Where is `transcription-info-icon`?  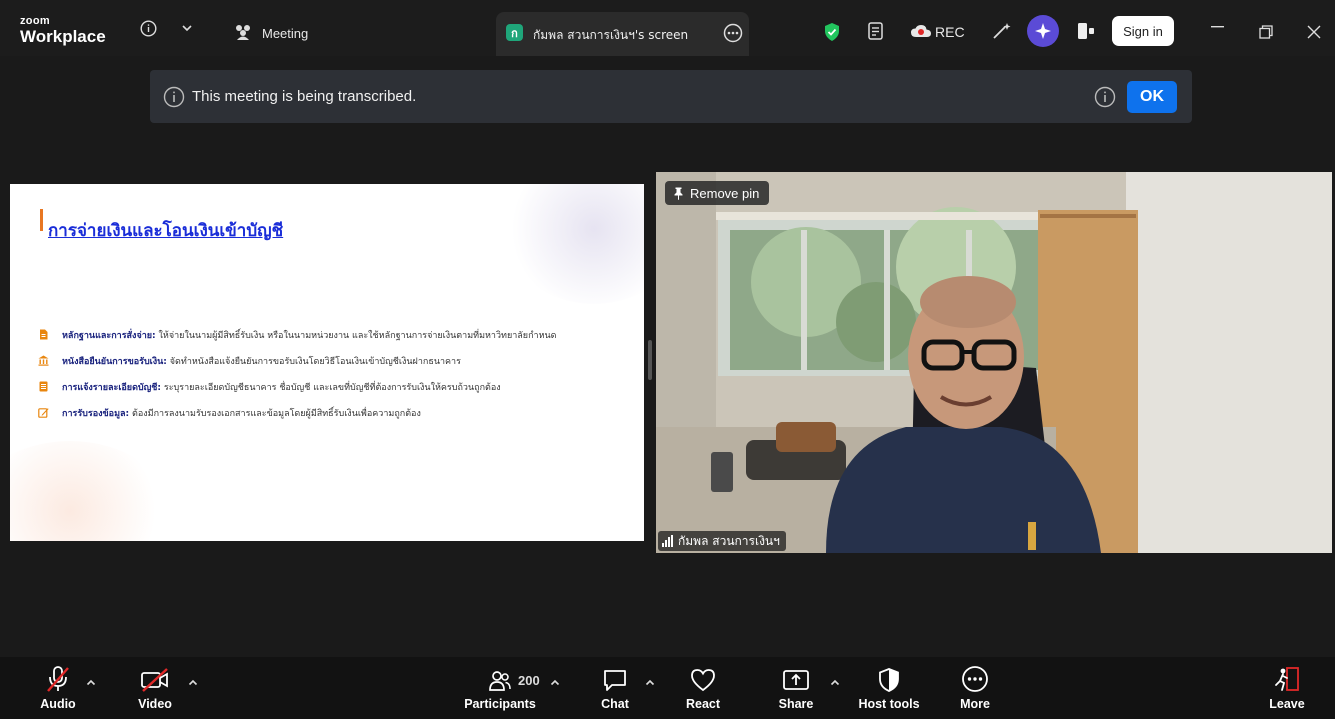 transcription-info-icon is located at coordinates (1105, 99).